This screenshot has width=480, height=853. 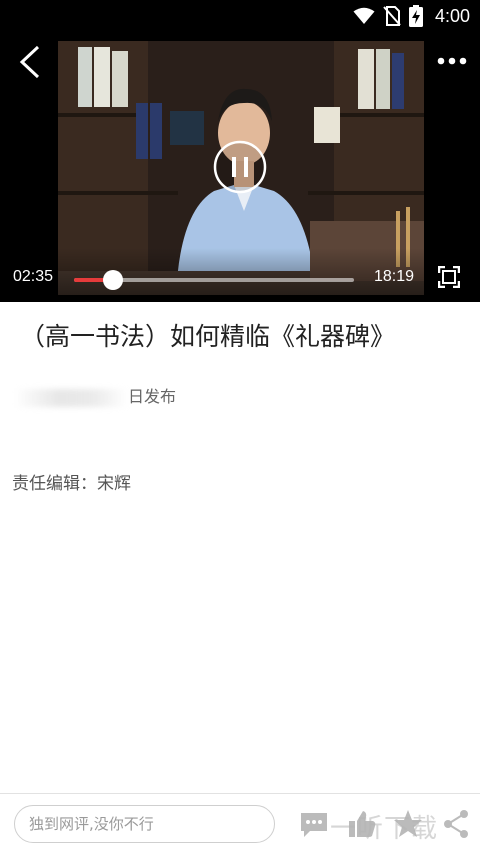 I want to click on status-bar: 4:00, so click(x=240, y=16).